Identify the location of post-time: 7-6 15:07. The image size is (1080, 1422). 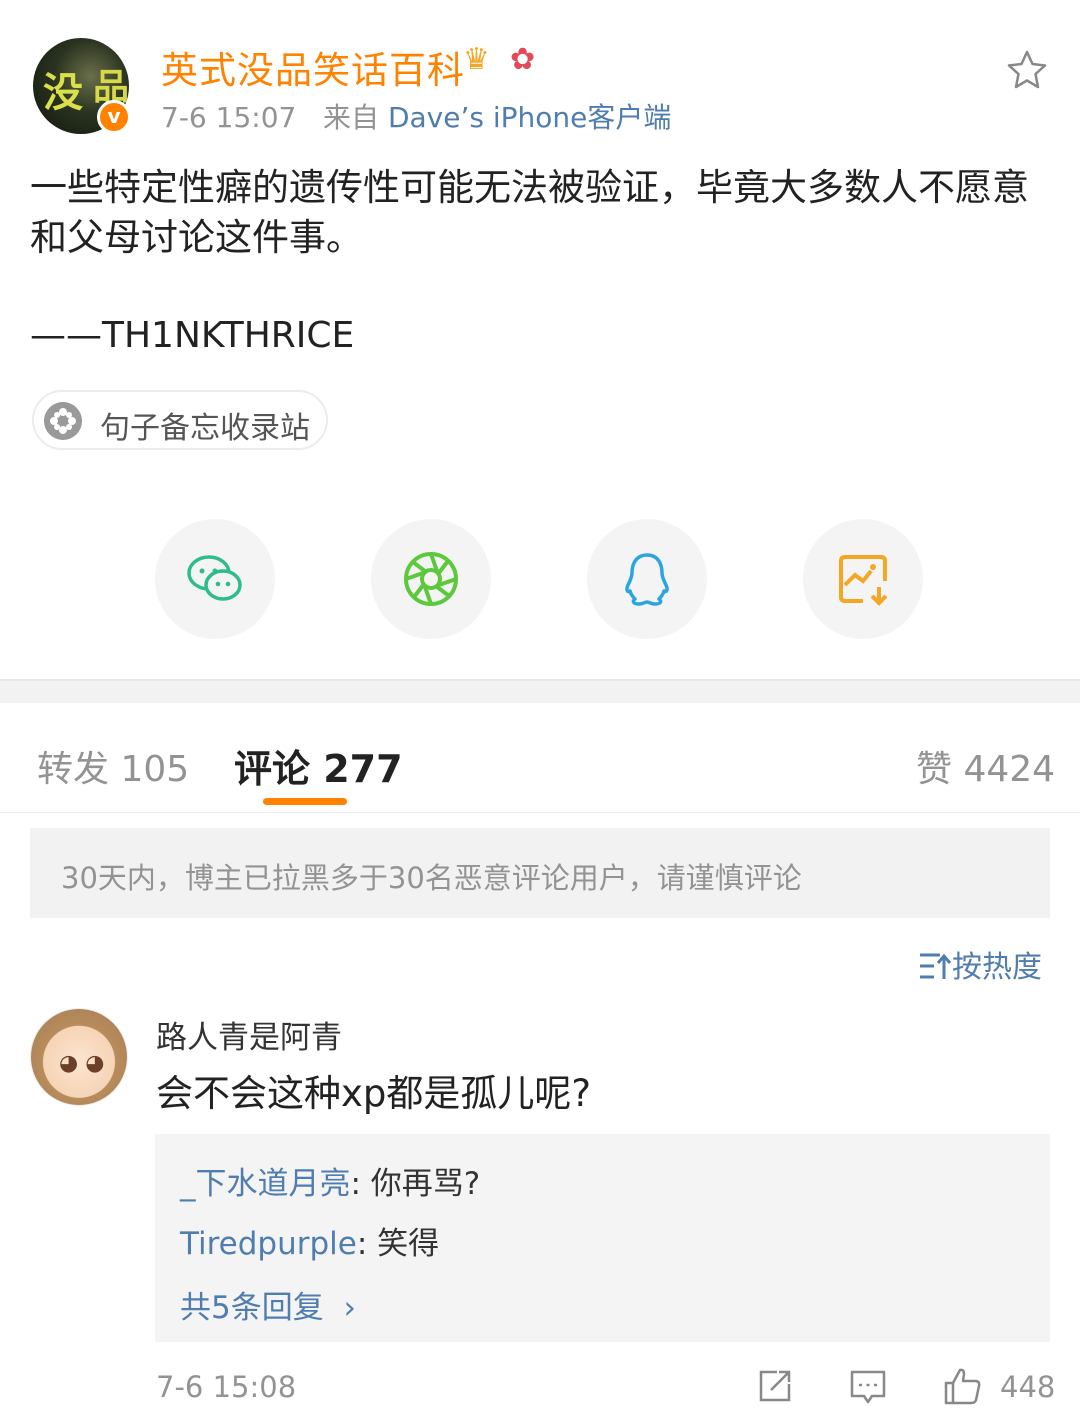
(229, 117).